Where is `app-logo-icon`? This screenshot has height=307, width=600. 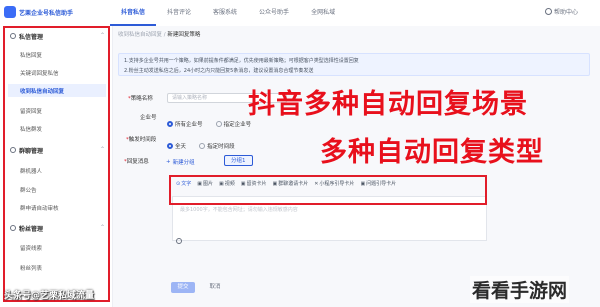 app-logo-icon is located at coordinates (10, 12).